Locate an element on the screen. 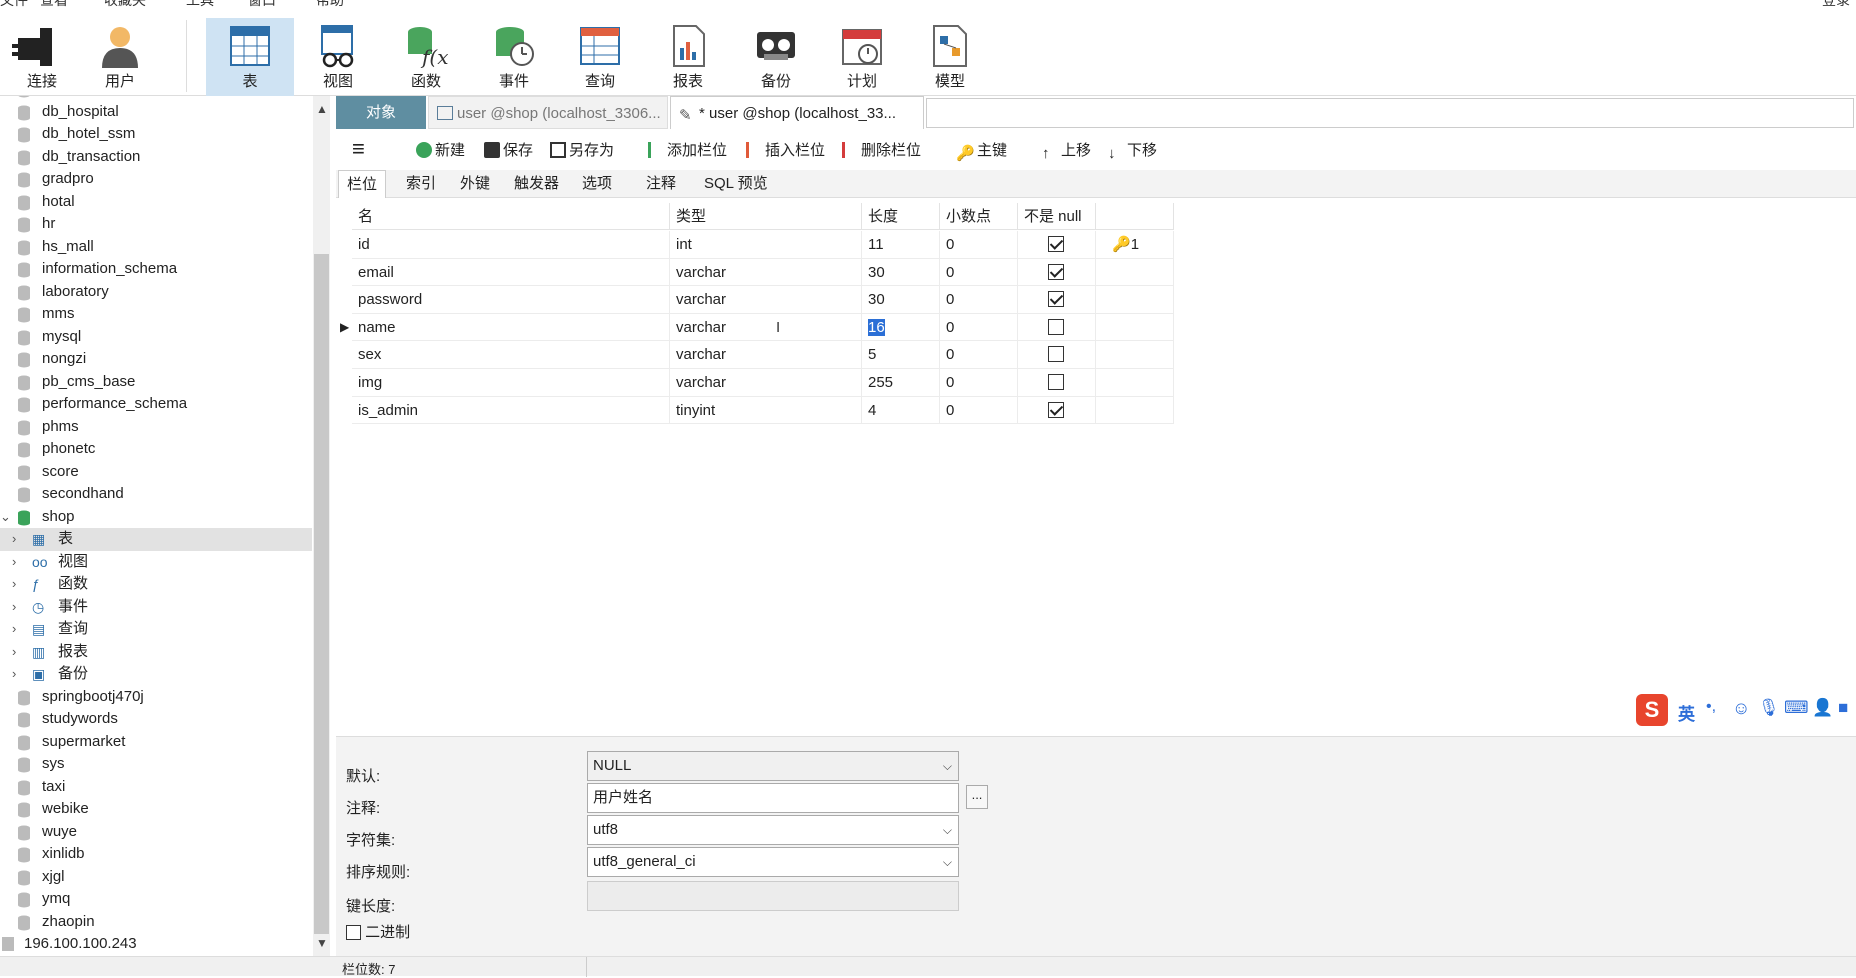 Image resolution: width=1856 pixels, height=978 pixels. tree-database-item: xinlidb is located at coordinates (156, 854).